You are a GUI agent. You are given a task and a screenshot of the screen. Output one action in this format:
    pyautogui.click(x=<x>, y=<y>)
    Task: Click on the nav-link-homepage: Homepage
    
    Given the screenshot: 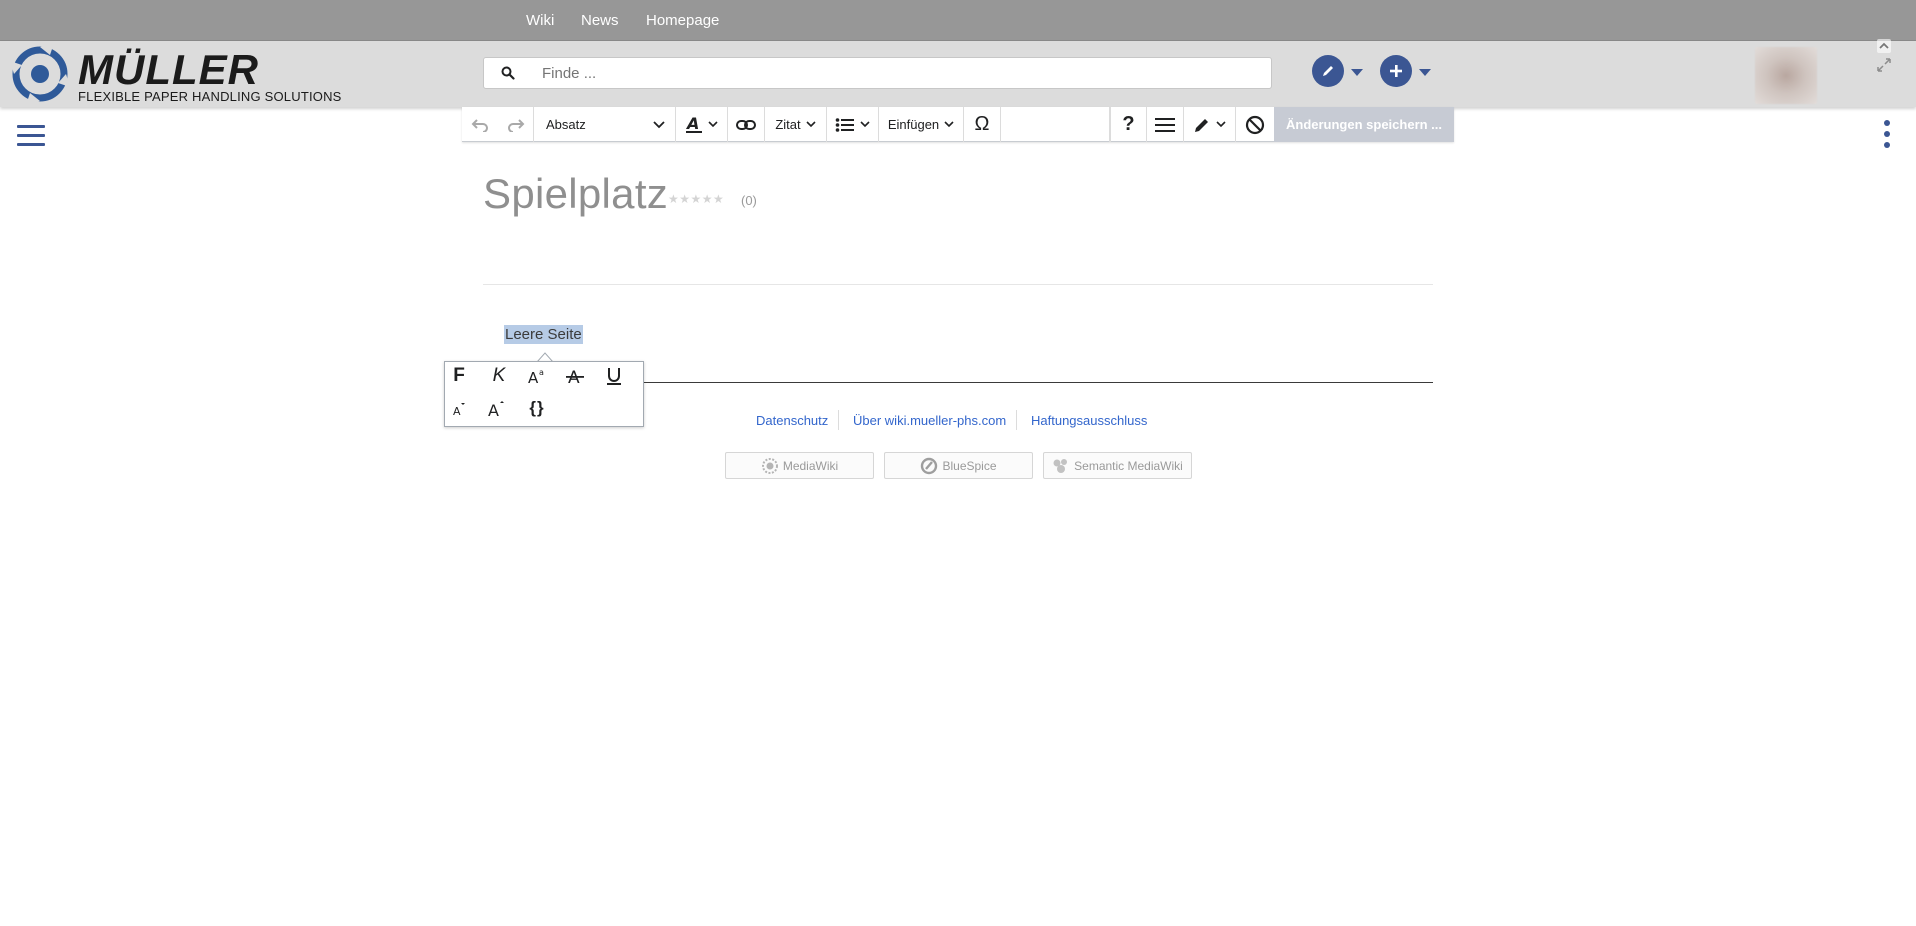 What is the action you would take?
    pyautogui.click(x=682, y=20)
    